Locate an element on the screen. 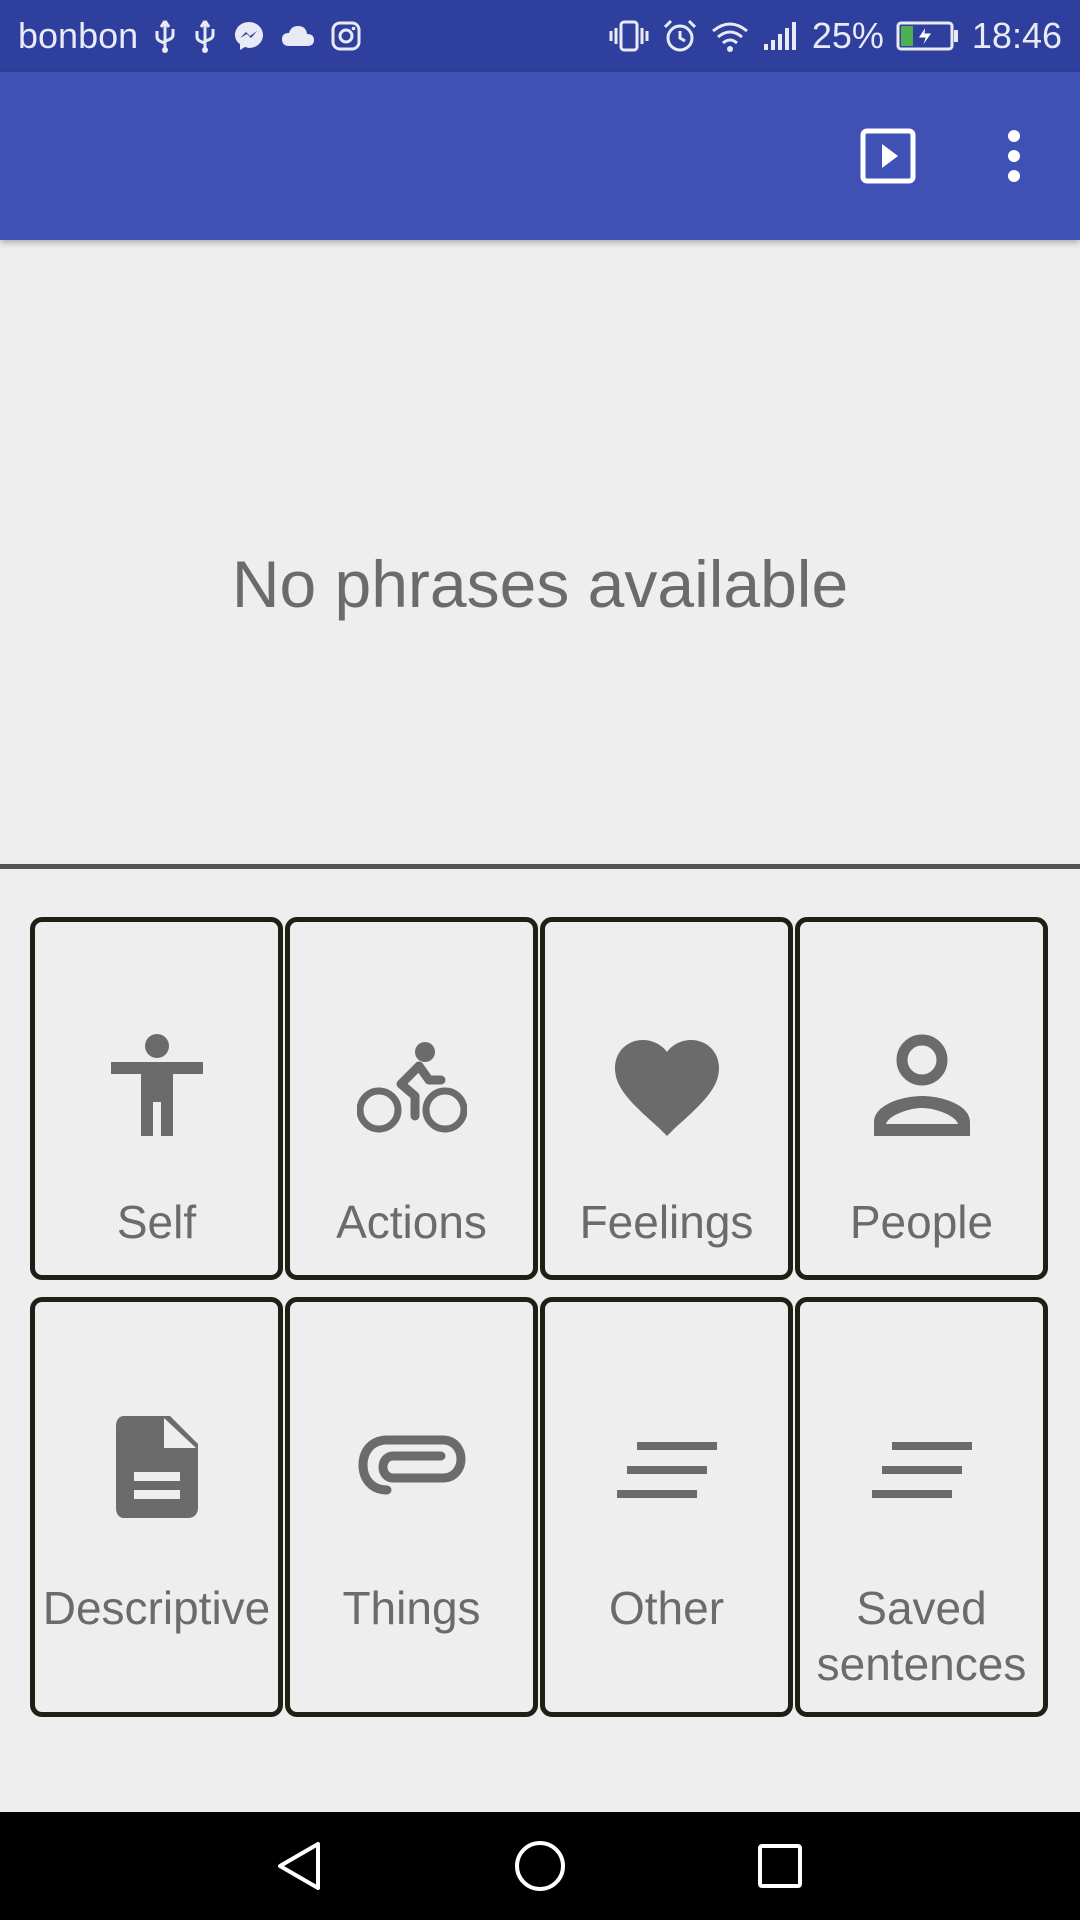 Image resolution: width=1080 pixels, height=1920 pixels. carrier-name: bonbon is located at coordinates (78, 35).